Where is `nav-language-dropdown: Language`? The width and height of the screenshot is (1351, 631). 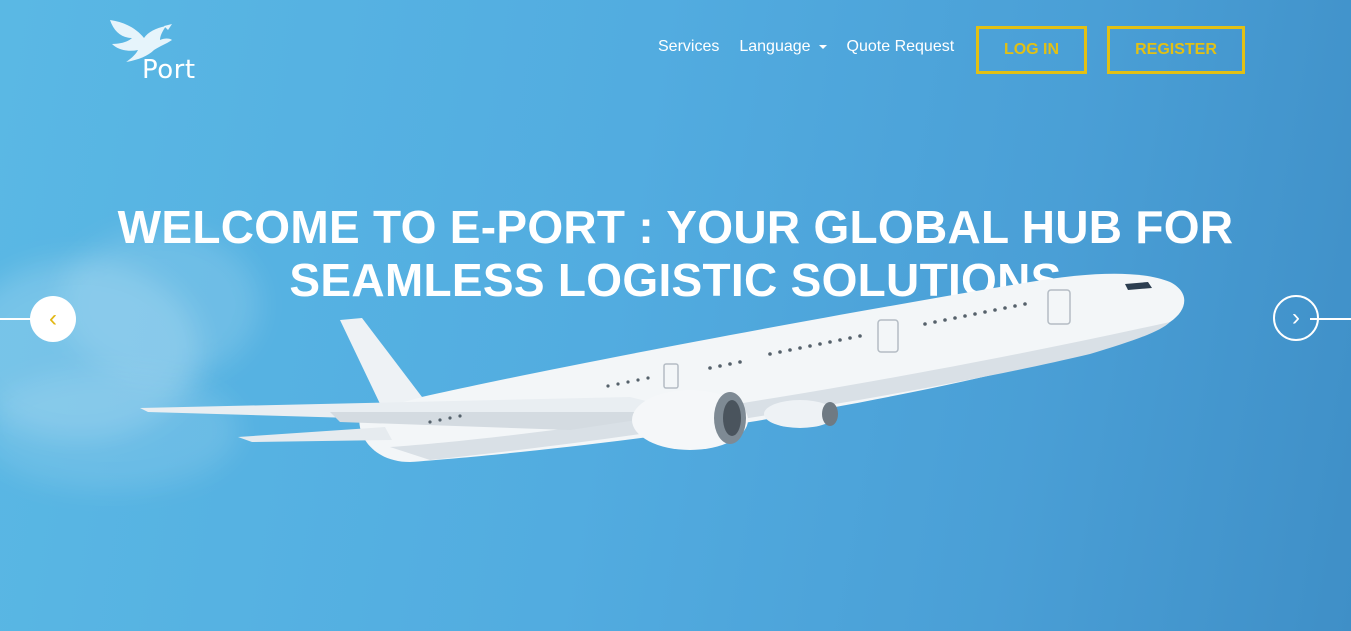 nav-language-dropdown: Language is located at coordinates (783, 47).